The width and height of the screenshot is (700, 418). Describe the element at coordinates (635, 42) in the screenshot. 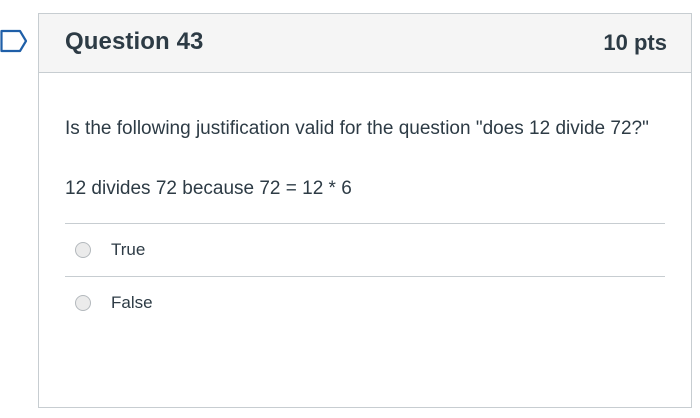

I see `question-points: 10 pts` at that location.